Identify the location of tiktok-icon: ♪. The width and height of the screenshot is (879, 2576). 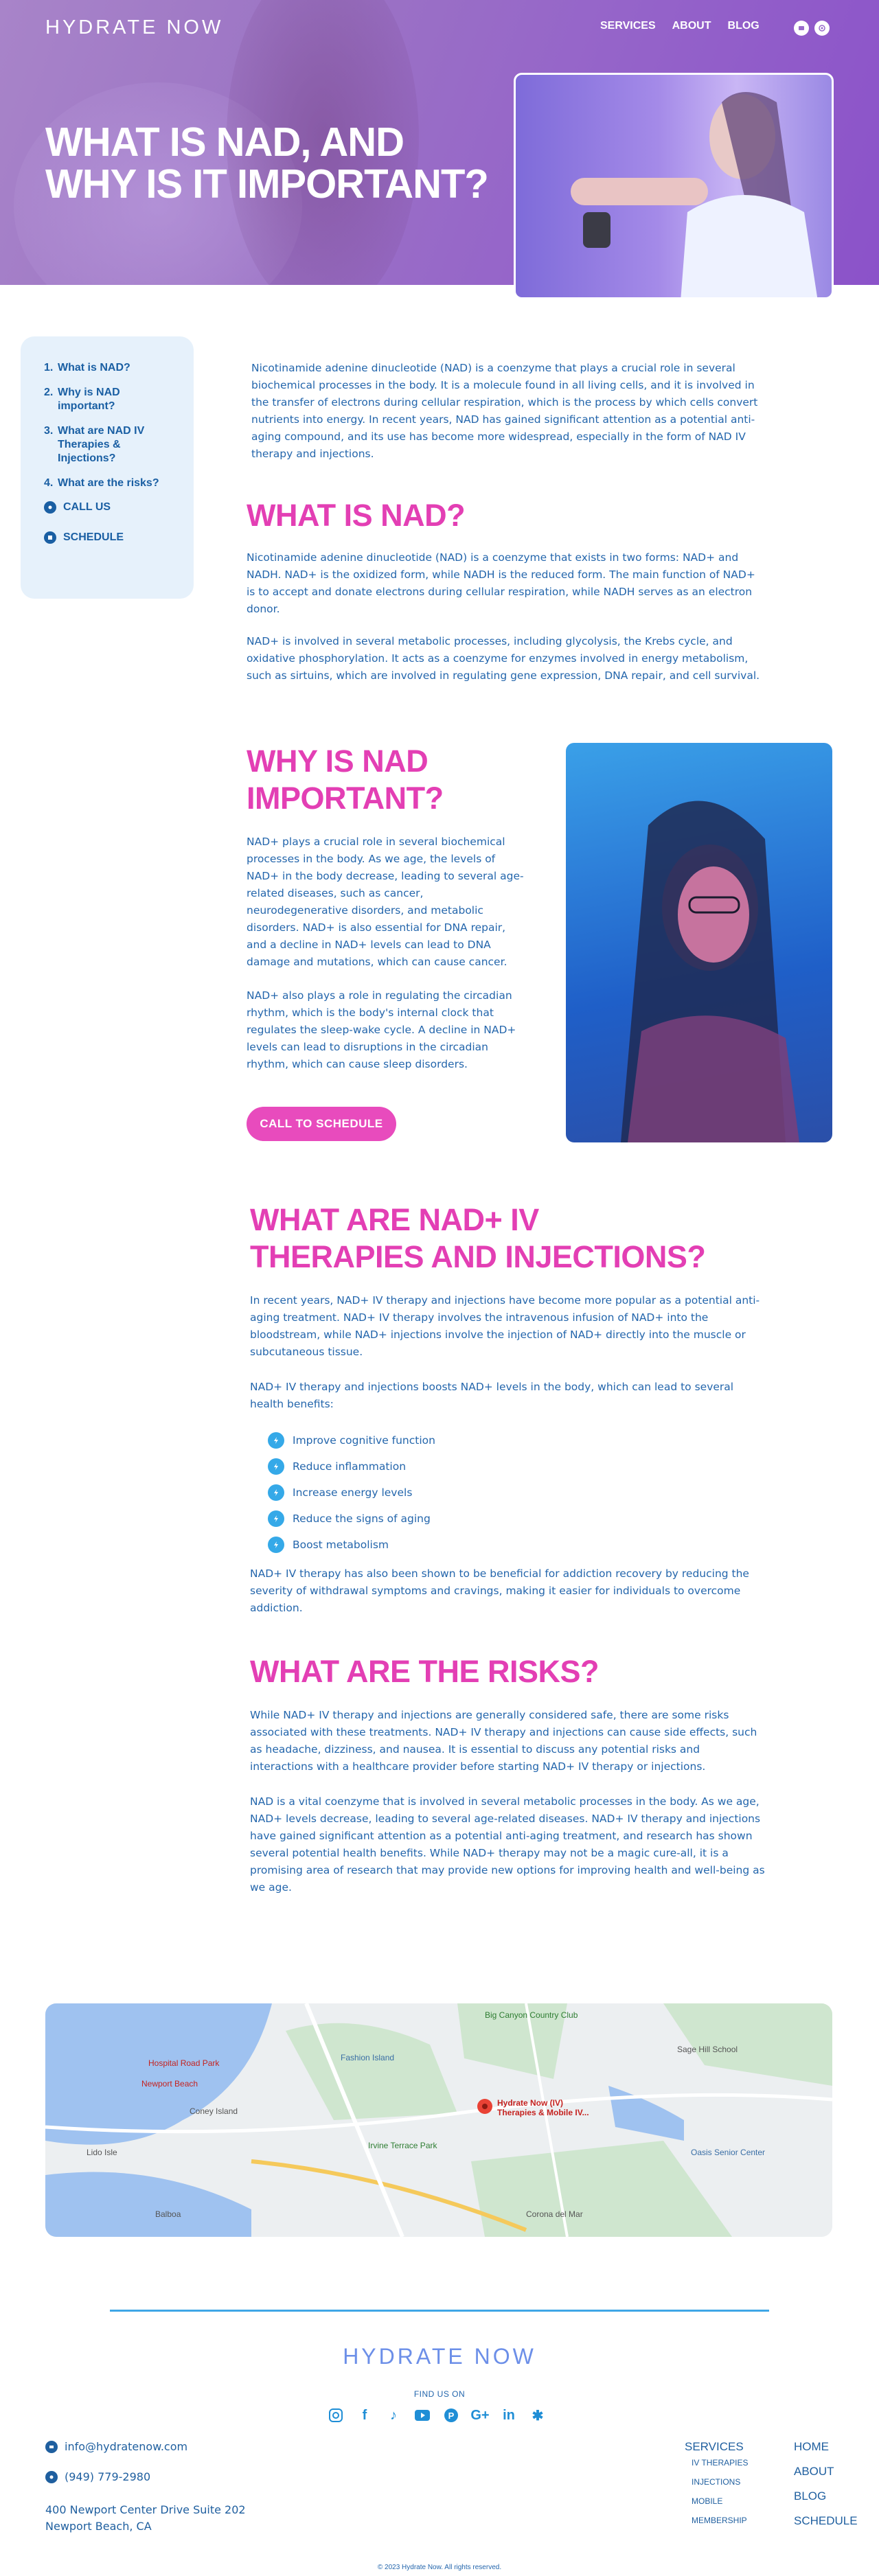
(393, 2415).